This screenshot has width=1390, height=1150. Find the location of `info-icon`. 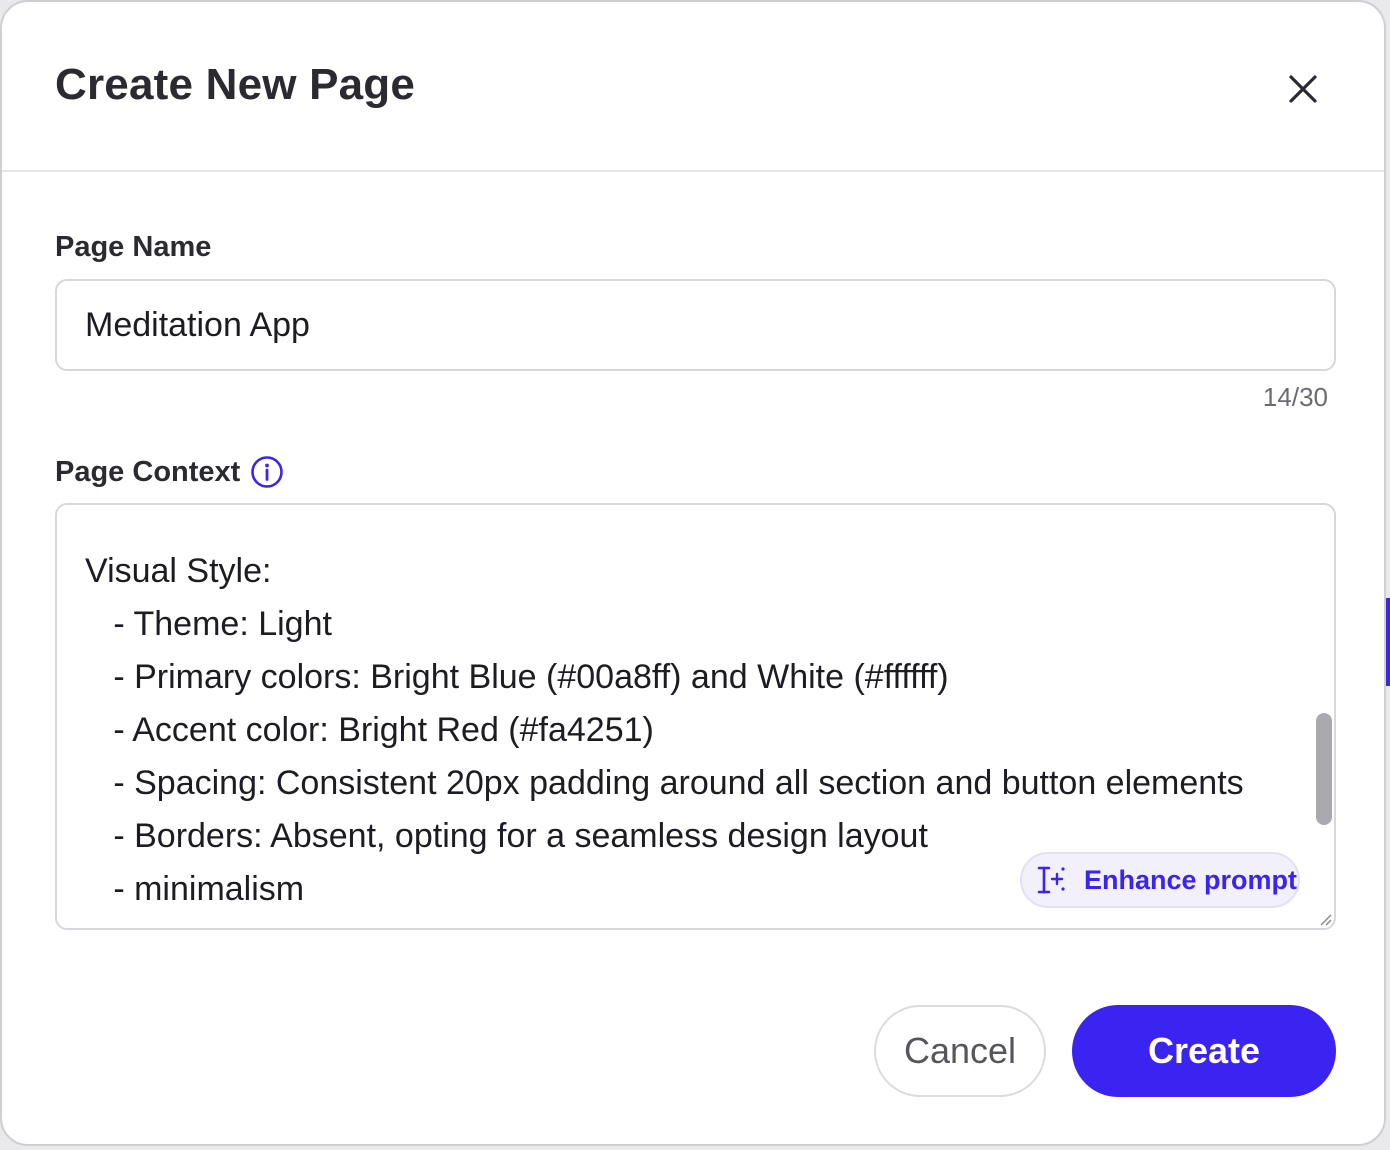

info-icon is located at coordinates (267, 472).